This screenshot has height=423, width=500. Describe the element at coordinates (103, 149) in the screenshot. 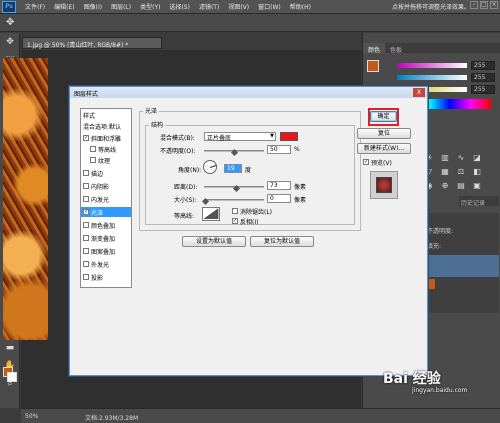

I see `style-item-contour: 等高线` at that location.